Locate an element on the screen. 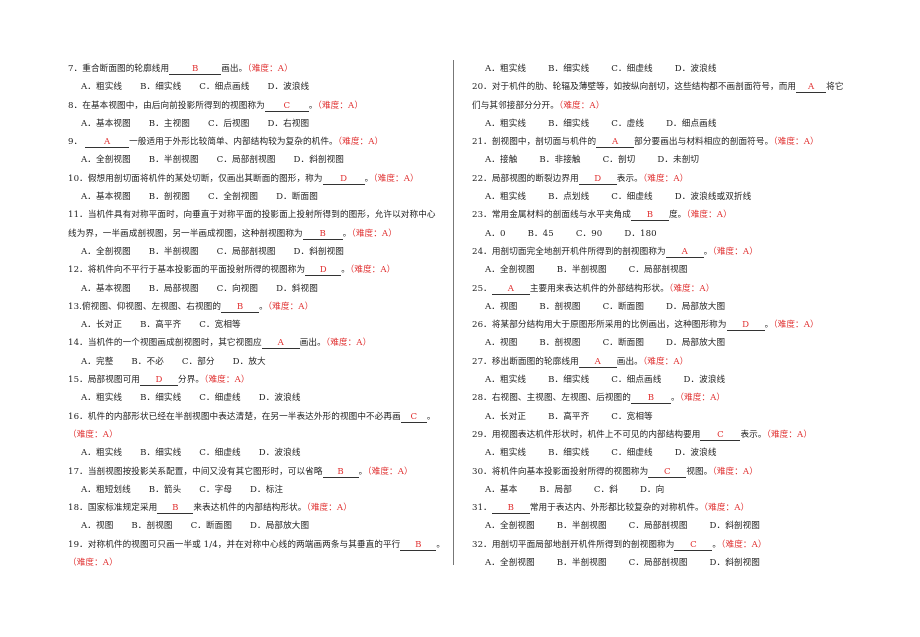  question-text: 们与其邻接部分分开。 is located at coordinates (515, 105).